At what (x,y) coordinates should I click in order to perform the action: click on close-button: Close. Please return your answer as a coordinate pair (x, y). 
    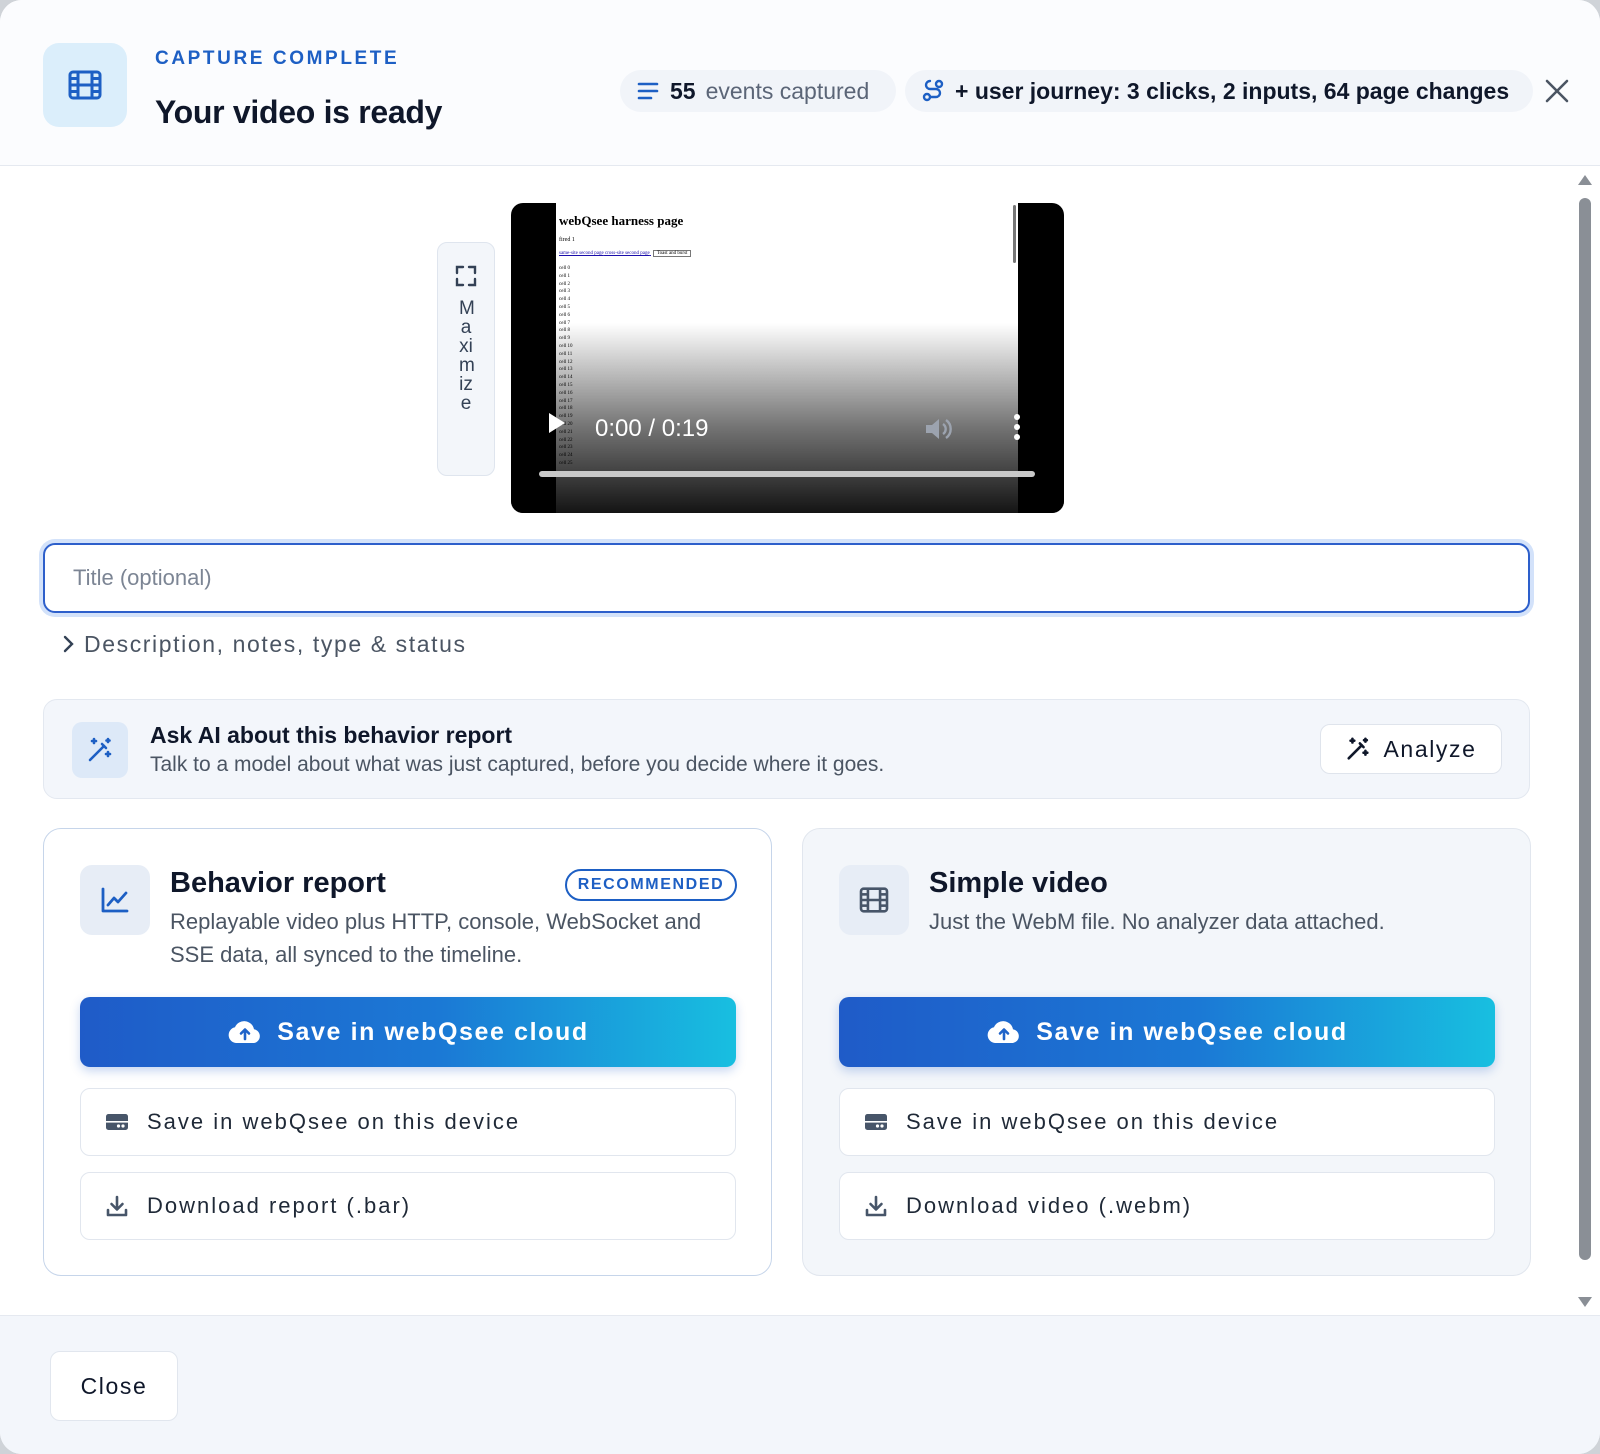
    Looking at the image, I should click on (114, 1386).